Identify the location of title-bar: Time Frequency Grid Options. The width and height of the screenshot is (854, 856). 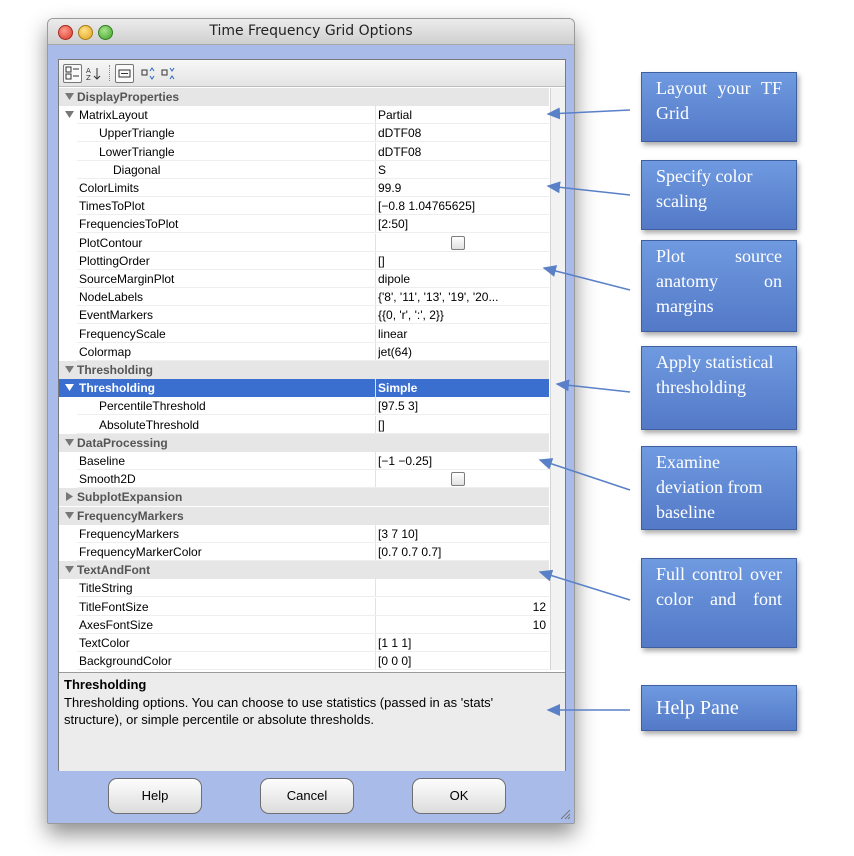
(311, 32).